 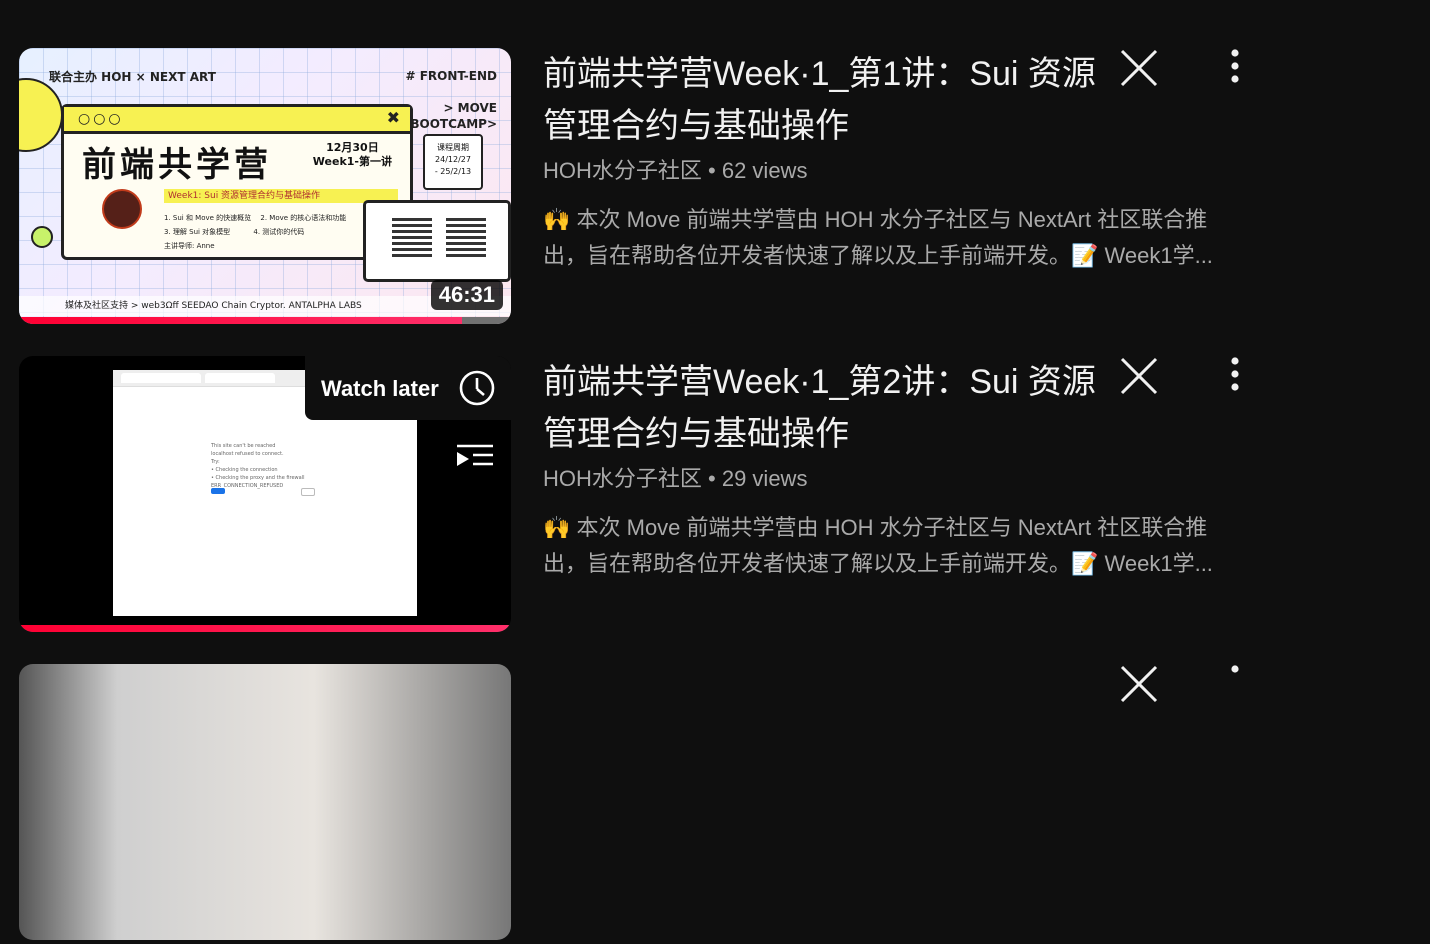 What do you see at coordinates (453, 124) in the screenshot?
I see `thumbnail-tag: BOOTCAMP>` at bounding box center [453, 124].